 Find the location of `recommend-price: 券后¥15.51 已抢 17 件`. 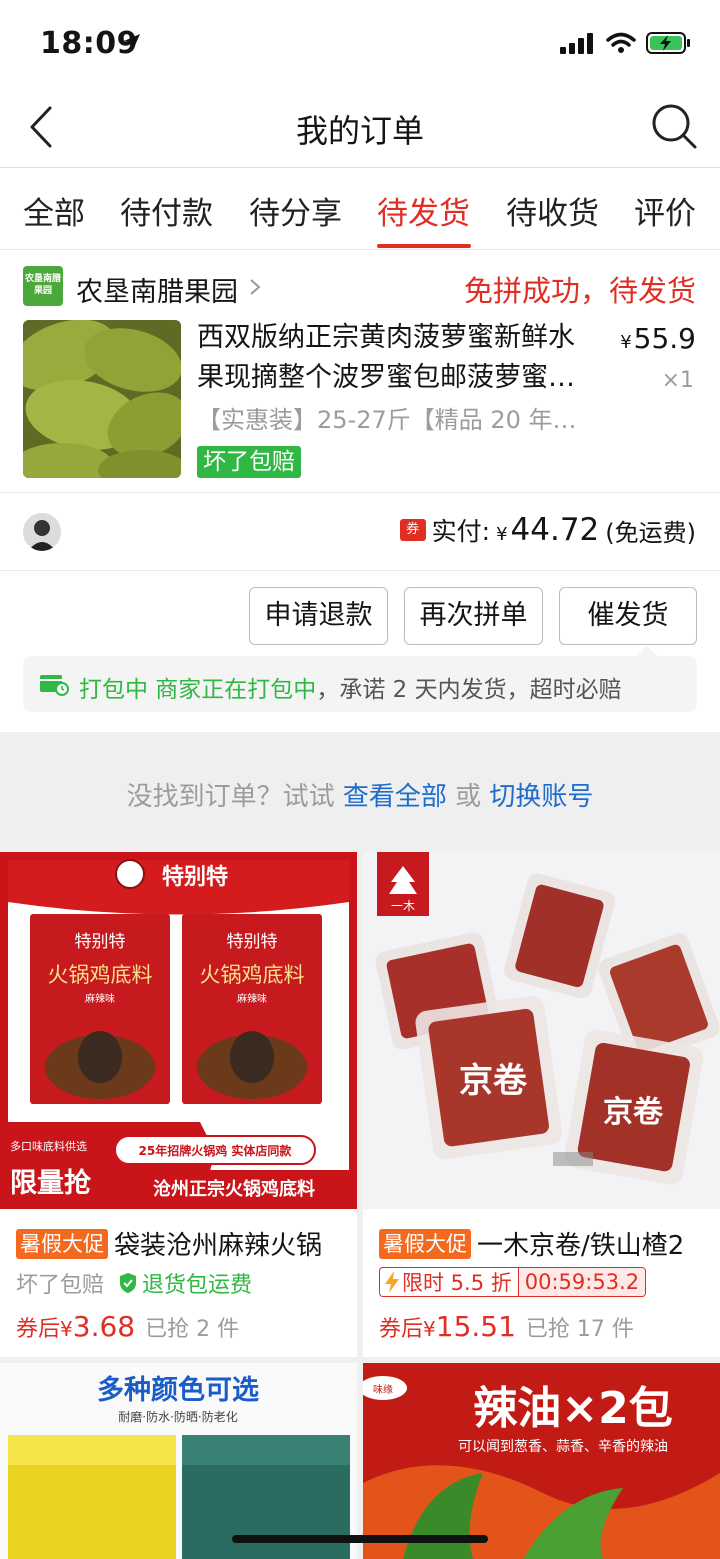

recommend-price: 券后¥15.51 已抢 17 件 is located at coordinates (506, 1326).